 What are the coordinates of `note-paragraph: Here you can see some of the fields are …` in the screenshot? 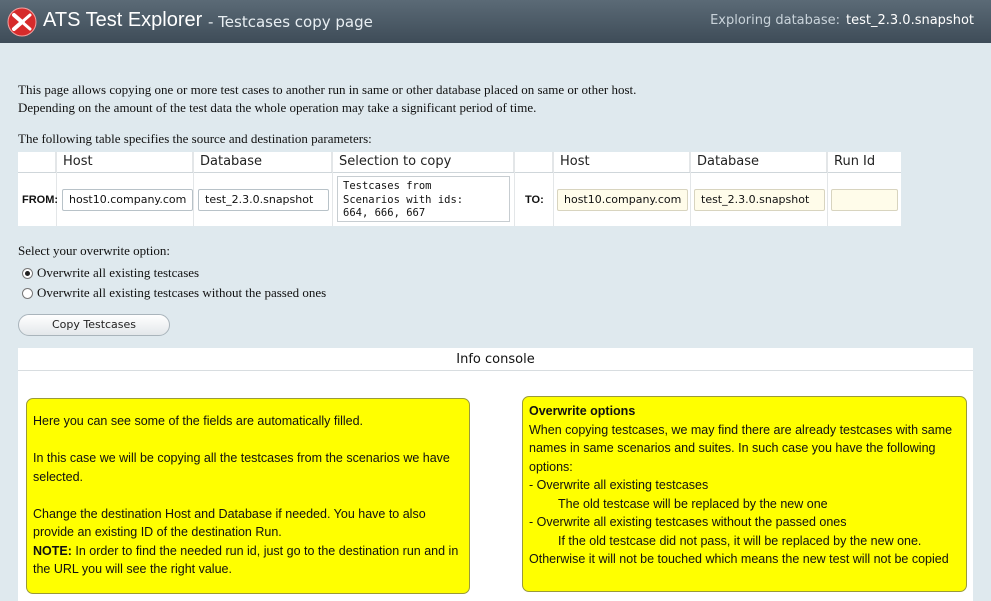 It's located at (198, 421).